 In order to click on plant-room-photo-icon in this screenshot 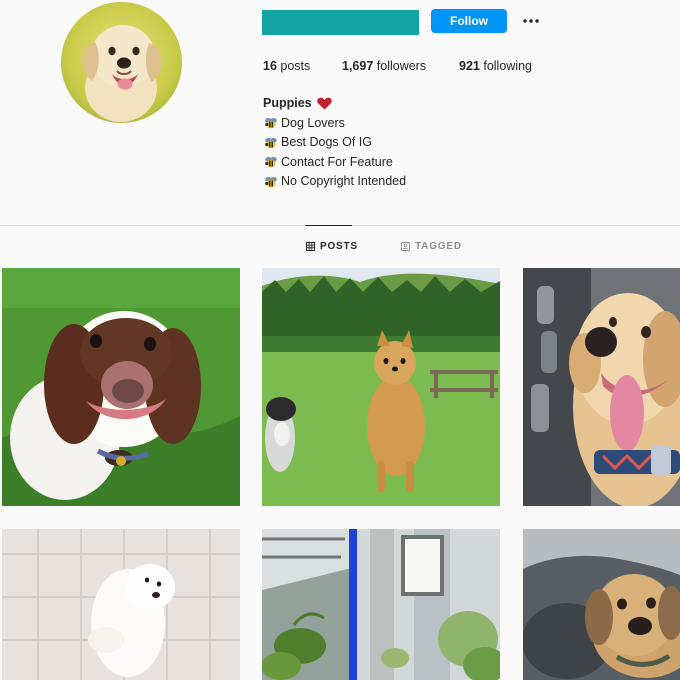, I will do `click(381, 604)`.